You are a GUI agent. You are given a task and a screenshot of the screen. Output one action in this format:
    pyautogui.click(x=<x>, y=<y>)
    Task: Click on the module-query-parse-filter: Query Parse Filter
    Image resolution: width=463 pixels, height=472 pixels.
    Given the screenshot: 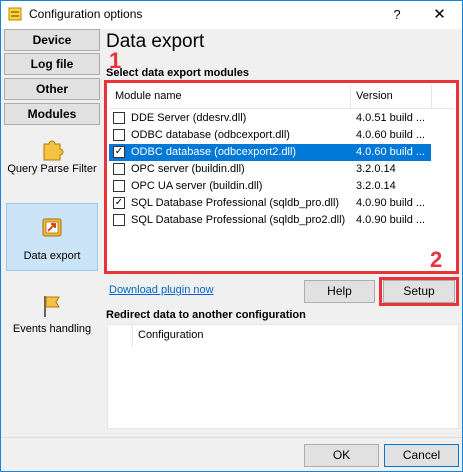 What is the action you would take?
    pyautogui.click(x=52, y=167)
    